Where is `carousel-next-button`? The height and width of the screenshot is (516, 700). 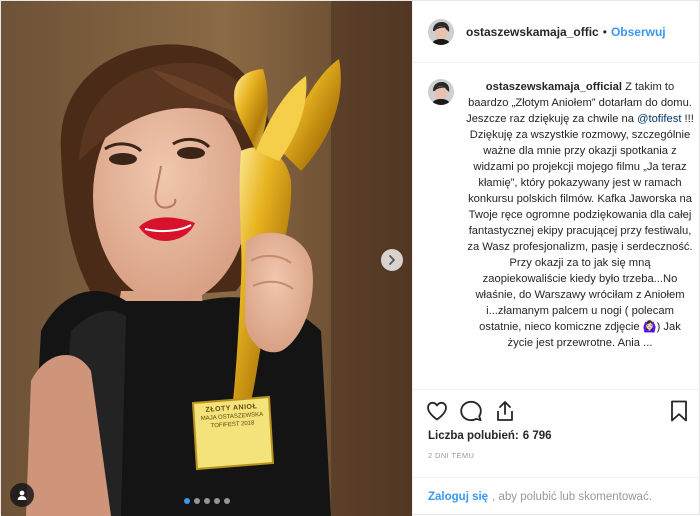
carousel-next-button is located at coordinates (392, 260).